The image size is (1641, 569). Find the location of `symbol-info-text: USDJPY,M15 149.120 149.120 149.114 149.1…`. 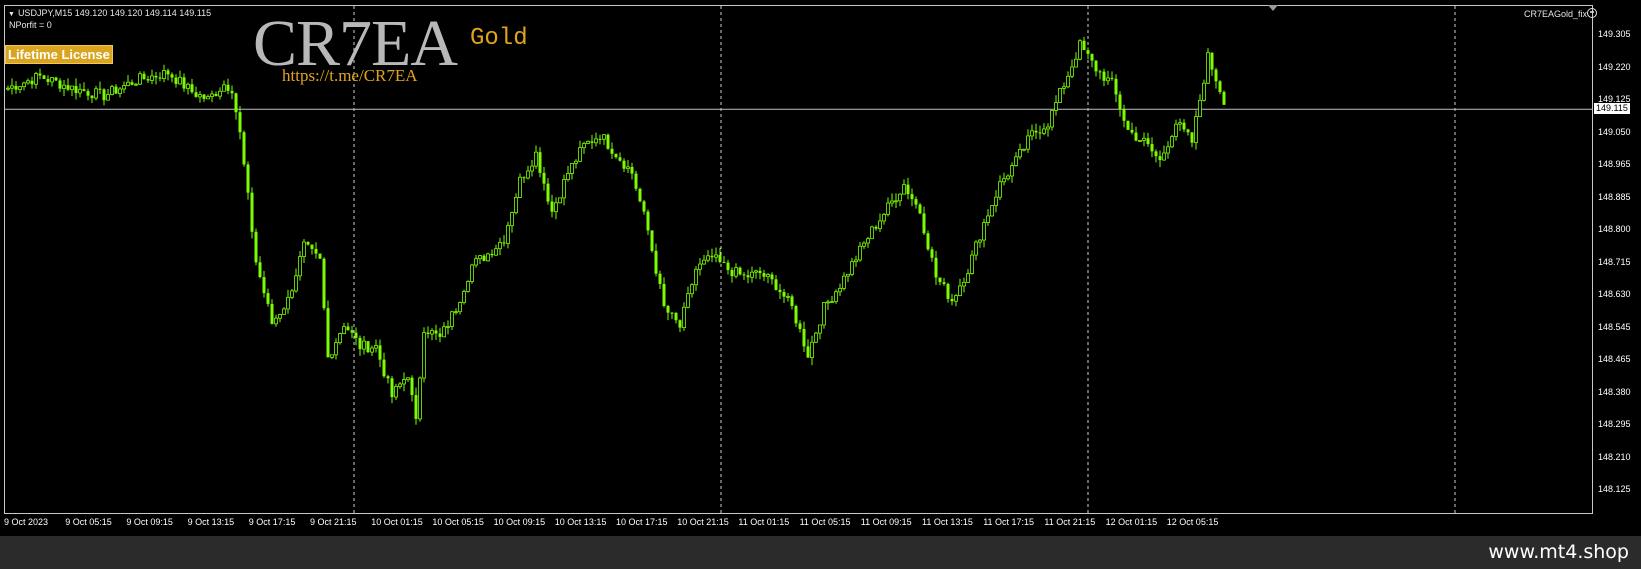

symbol-info-text: USDJPY,M15 149.120 149.120 149.114 149.1… is located at coordinates (114, 13).